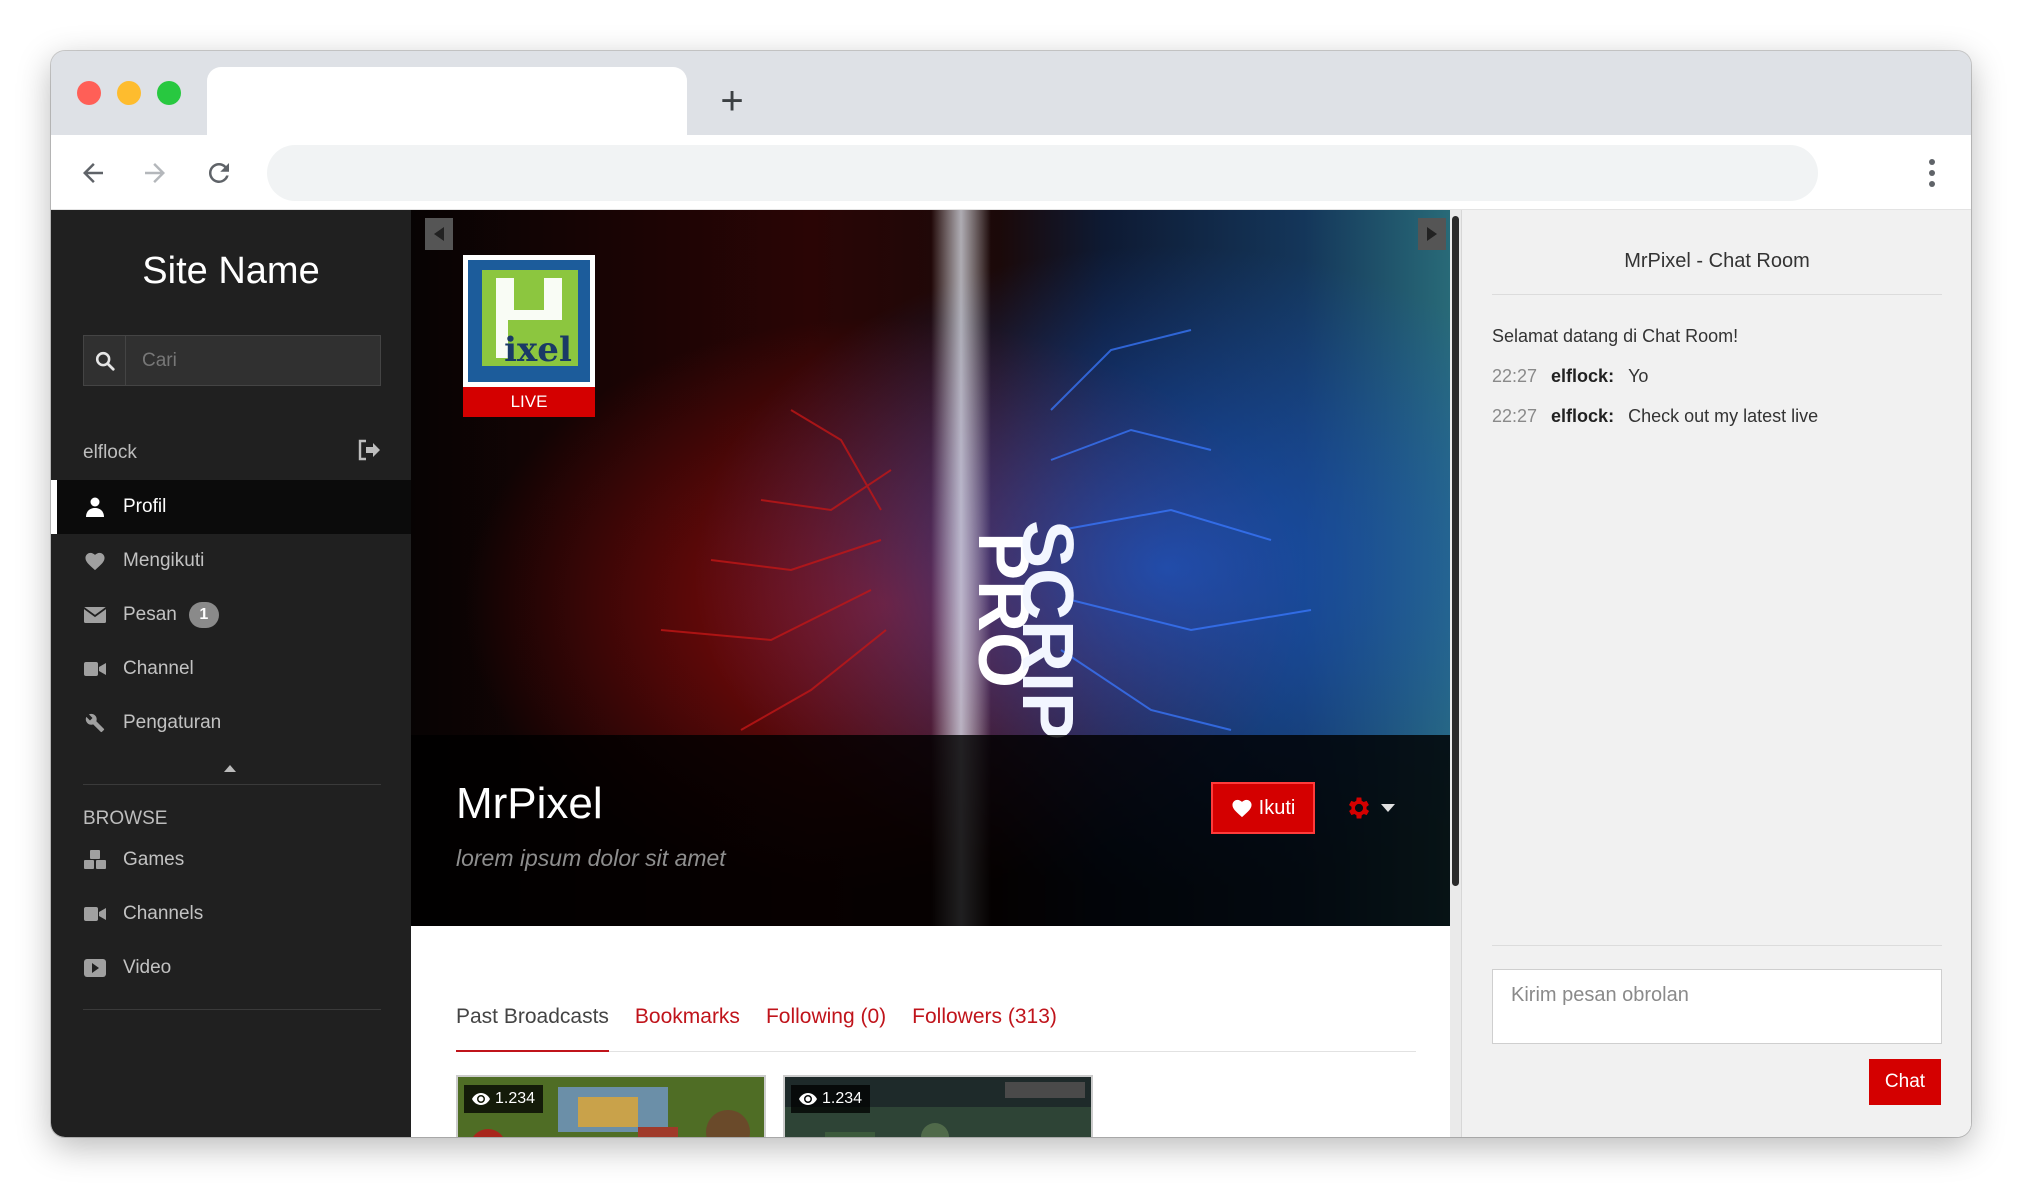 Image resolution: width=2022 pixels, height=1189 pixels. I want to click on browse-nav: Games Channels Video, so click(231, 914).